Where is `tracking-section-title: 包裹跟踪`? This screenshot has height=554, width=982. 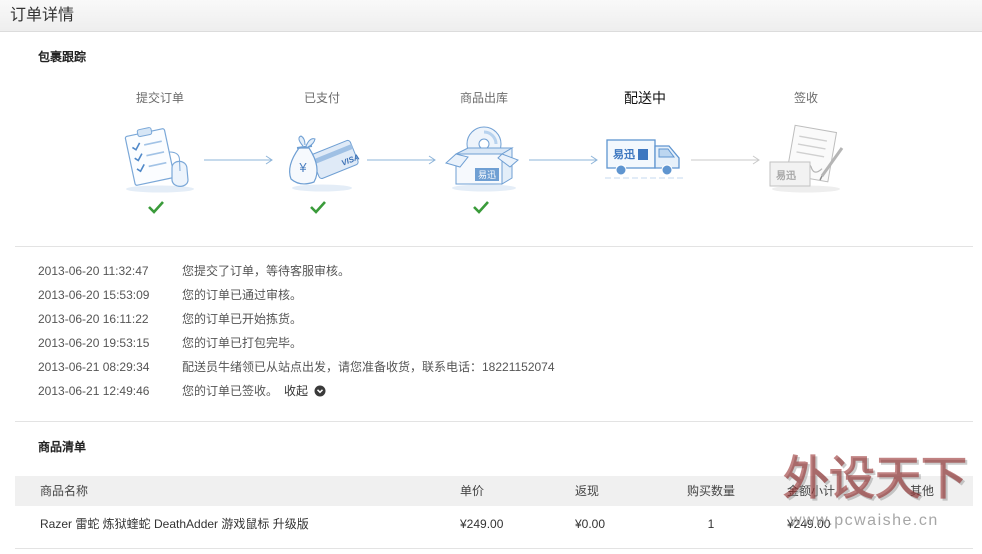 tracking-section-title: 包裹跟踪 is located at coordinates (62, 57).